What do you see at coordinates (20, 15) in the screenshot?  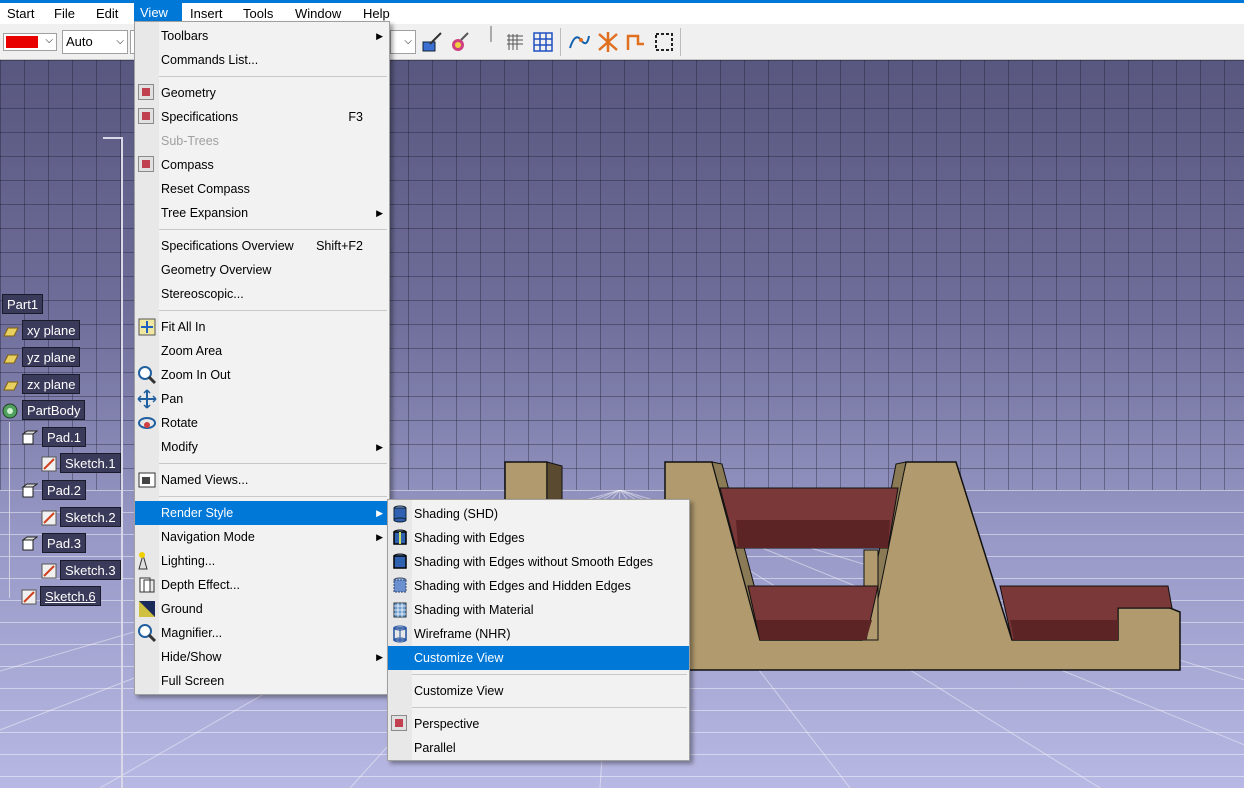 I see `menu-start: Start` at bounding box center [20, 15].